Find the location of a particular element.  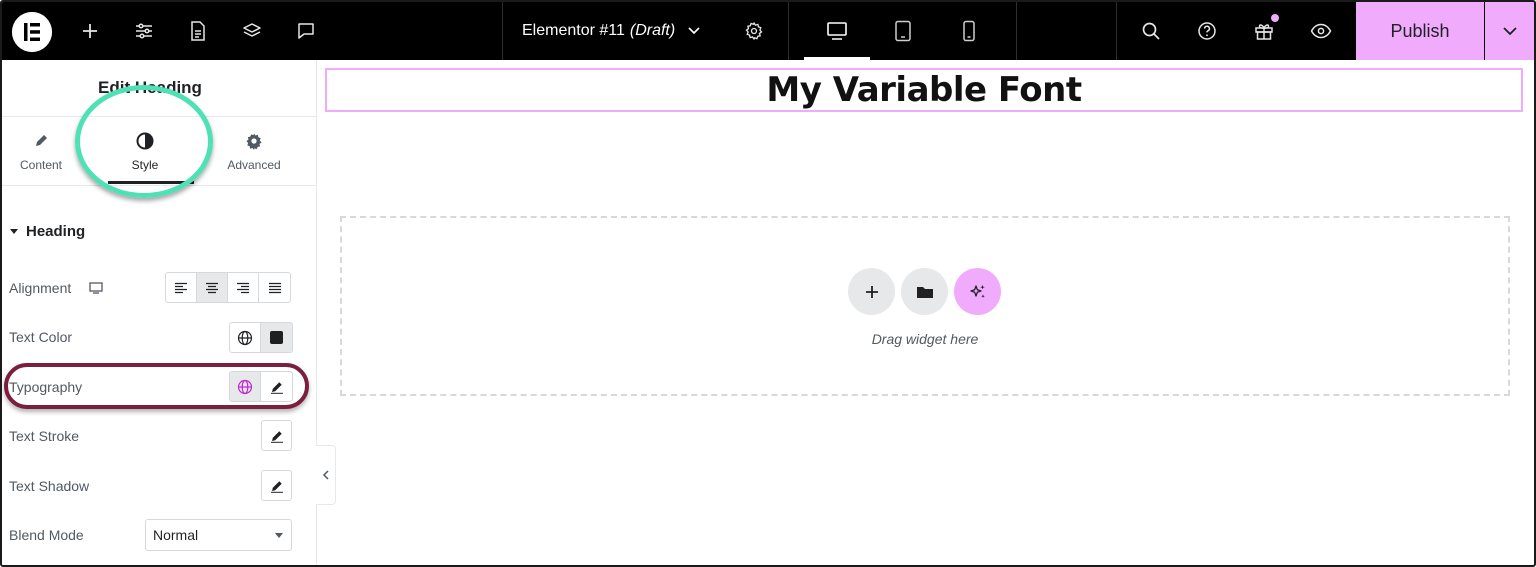

align-right-button is located at coordinates (243, 287).